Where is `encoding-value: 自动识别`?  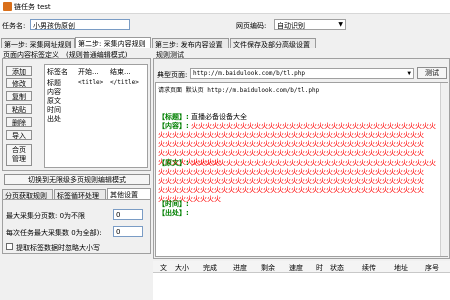
encoding-value: 自动识别 is located at coordinates (291, 26).